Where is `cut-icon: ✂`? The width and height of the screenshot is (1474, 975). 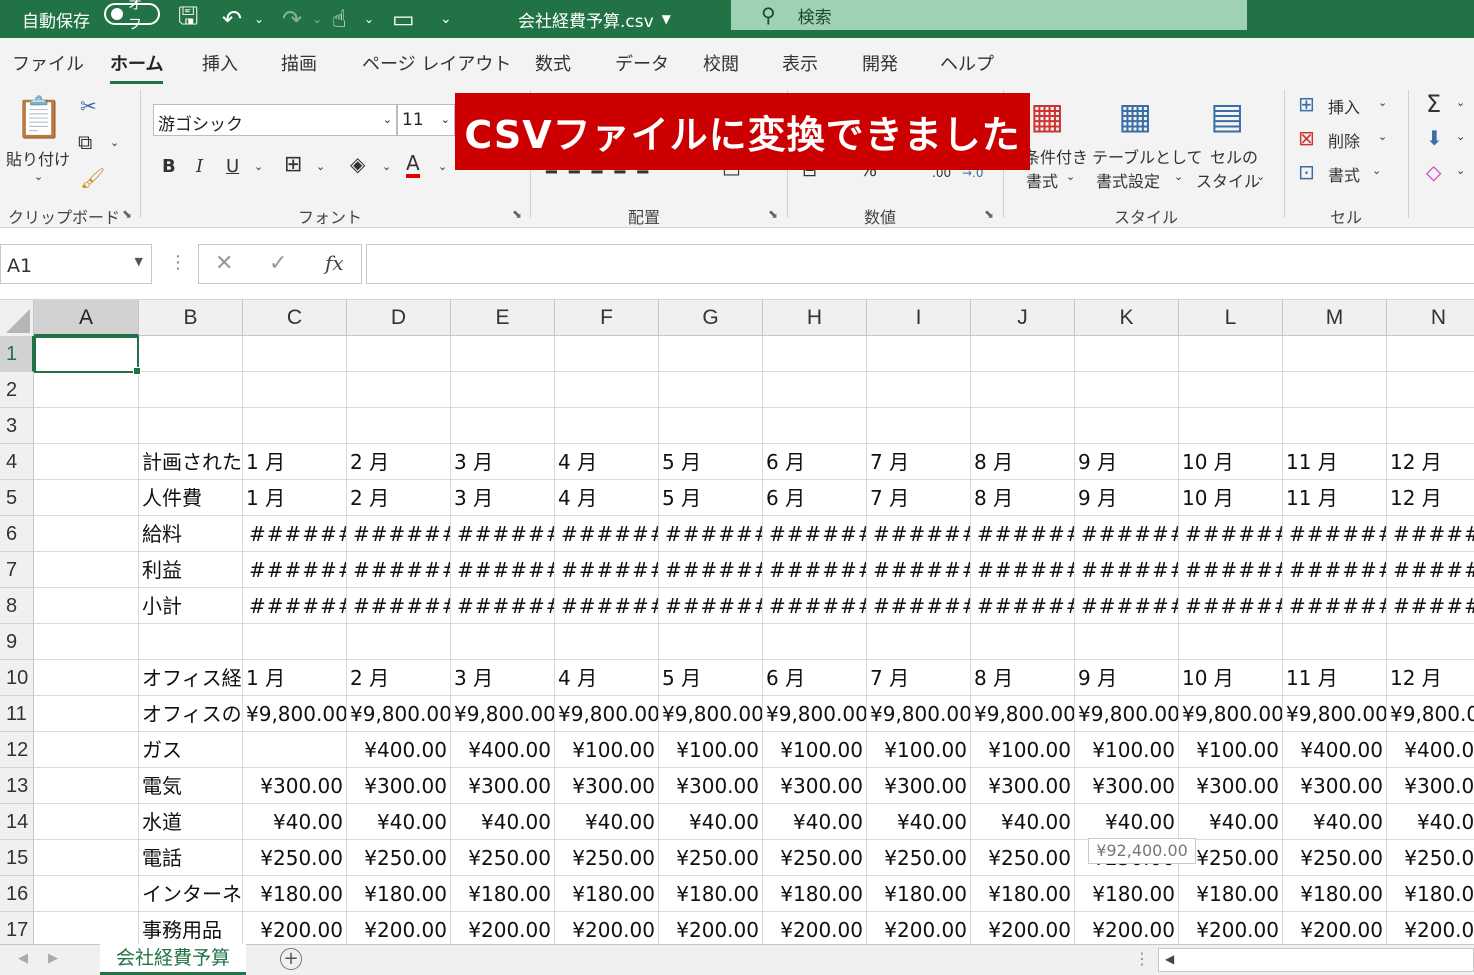
cut-icon: ✂ is located at coordinates (88, 106).